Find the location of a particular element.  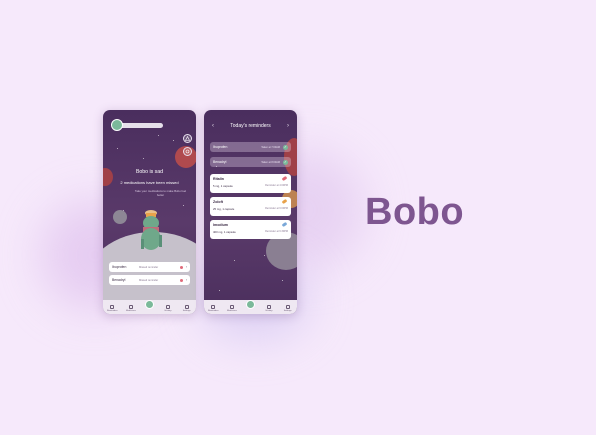

next-day-icon: › is located at coordinates (288, 126).